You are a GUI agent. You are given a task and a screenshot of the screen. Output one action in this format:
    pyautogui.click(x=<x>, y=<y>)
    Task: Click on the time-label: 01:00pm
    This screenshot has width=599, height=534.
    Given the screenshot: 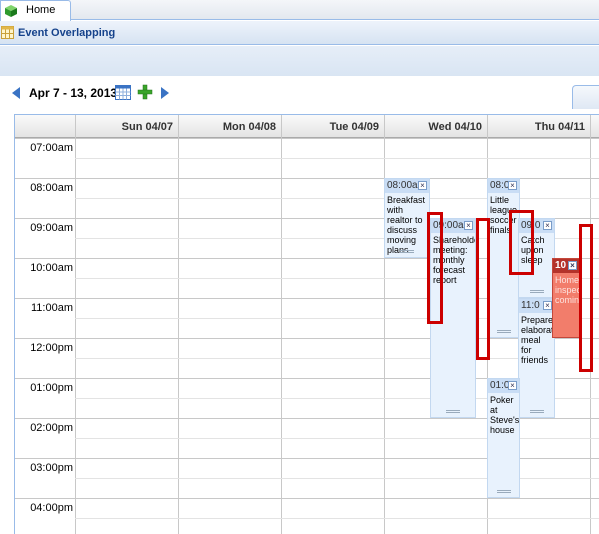 What is the action you would take?
    pyautogui.click(x=51, y=388)
    